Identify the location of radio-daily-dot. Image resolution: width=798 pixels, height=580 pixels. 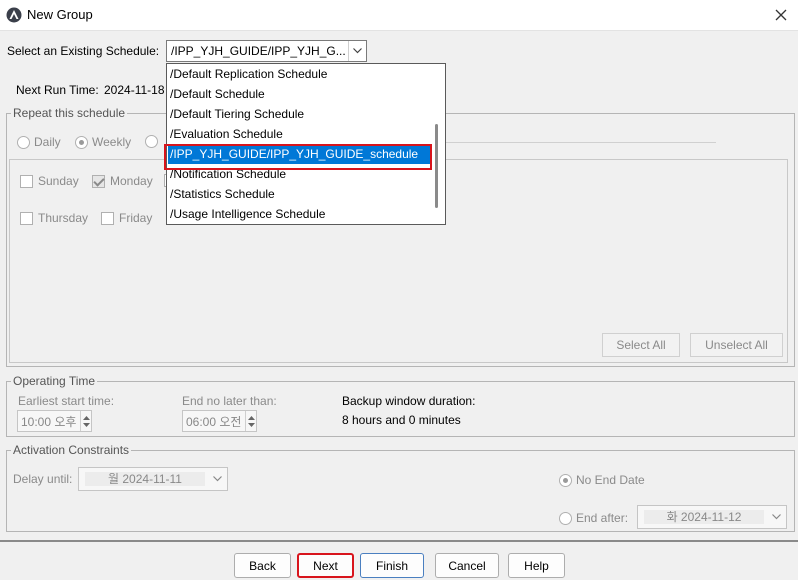
(23, 142).